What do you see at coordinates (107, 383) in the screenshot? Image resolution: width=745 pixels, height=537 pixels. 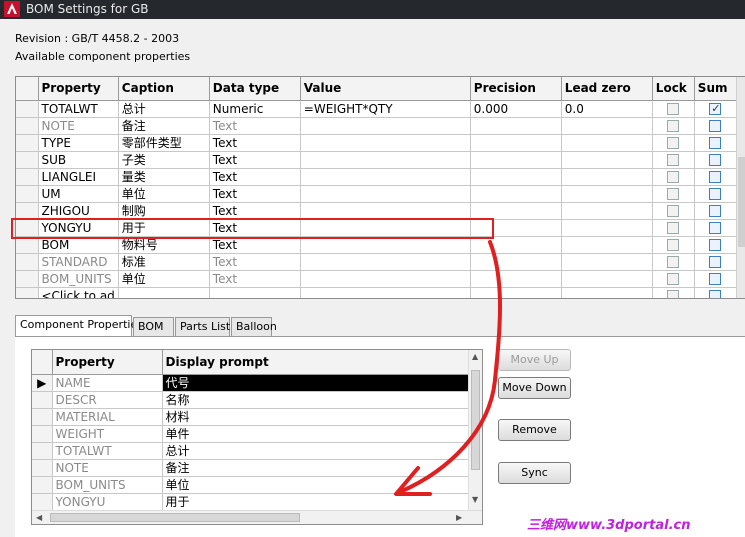 I see `property-cell: NAME` at bounding box center [107, 383].